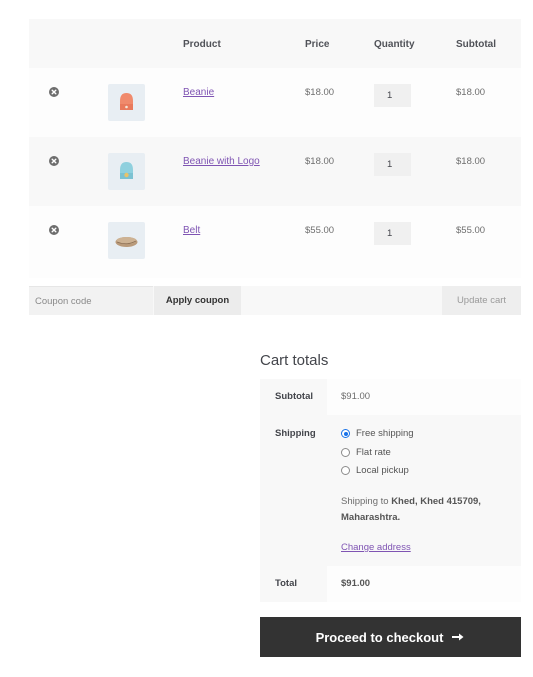 This screenshot has width=533, height=677. What do you see at coordinates (197, 300) in the screenshot?
I see `apply-coupon-button: Apply coupon` at bounding box center [197, 300].